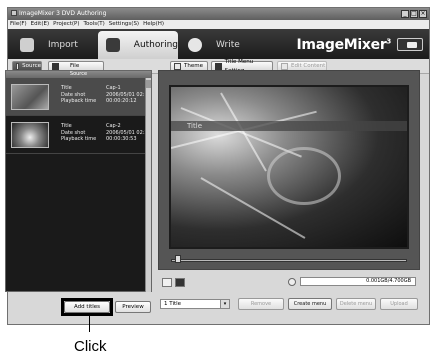  Describe the element at coordinates (356, 304) in the screenshot. I see `delete-menu-button: Delete menu` at that location.